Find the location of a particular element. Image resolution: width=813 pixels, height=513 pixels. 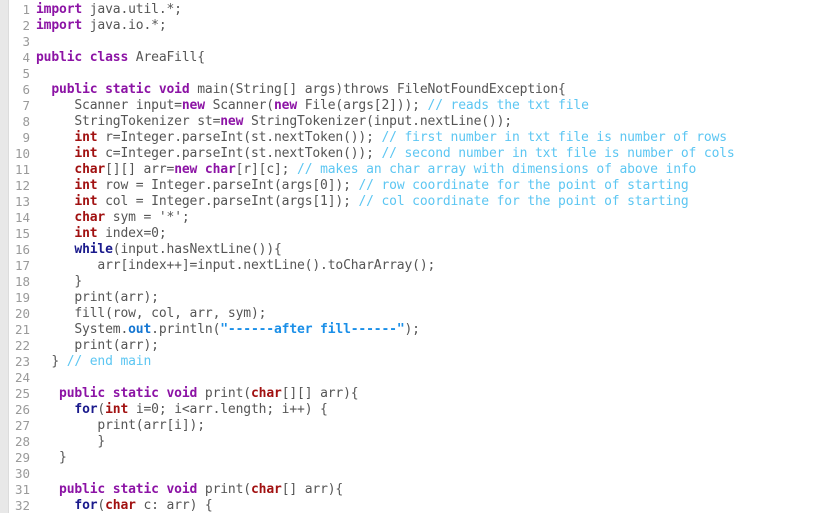

code-line: 1 import java.util.*; is located at coordinates (406, 10).